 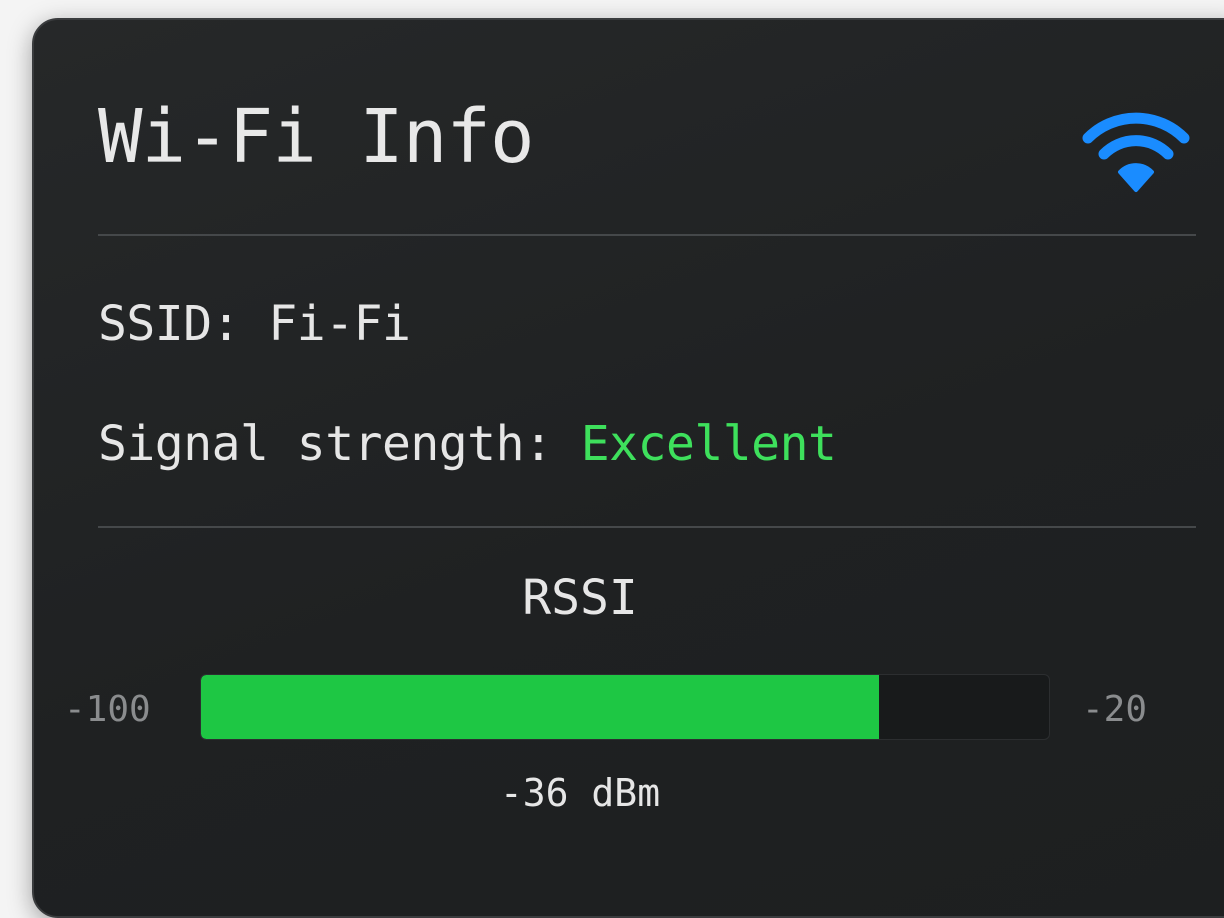 I want to click on ssid-label: SSID:, so click(x=169, y=324).